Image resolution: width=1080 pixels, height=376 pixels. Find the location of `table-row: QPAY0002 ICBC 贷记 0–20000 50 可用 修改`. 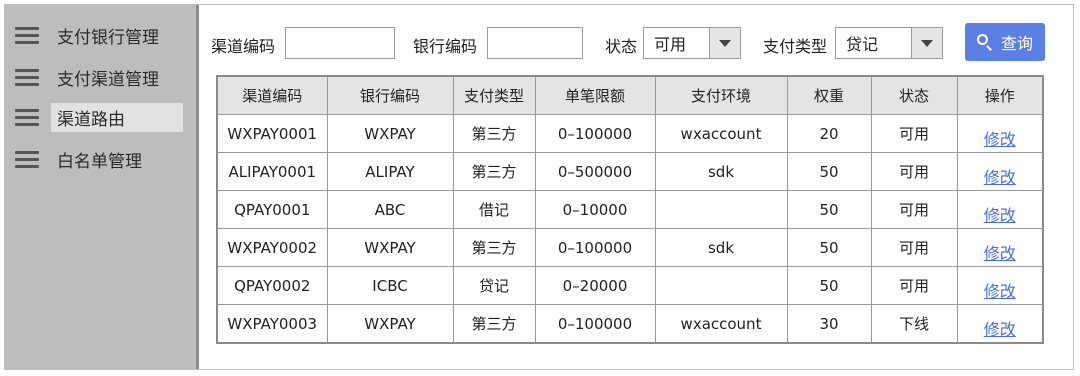

table-row: QPAY0002 ICBC 贷记 0–20000 50 可用 修改 is located at coordinates (630, 285).